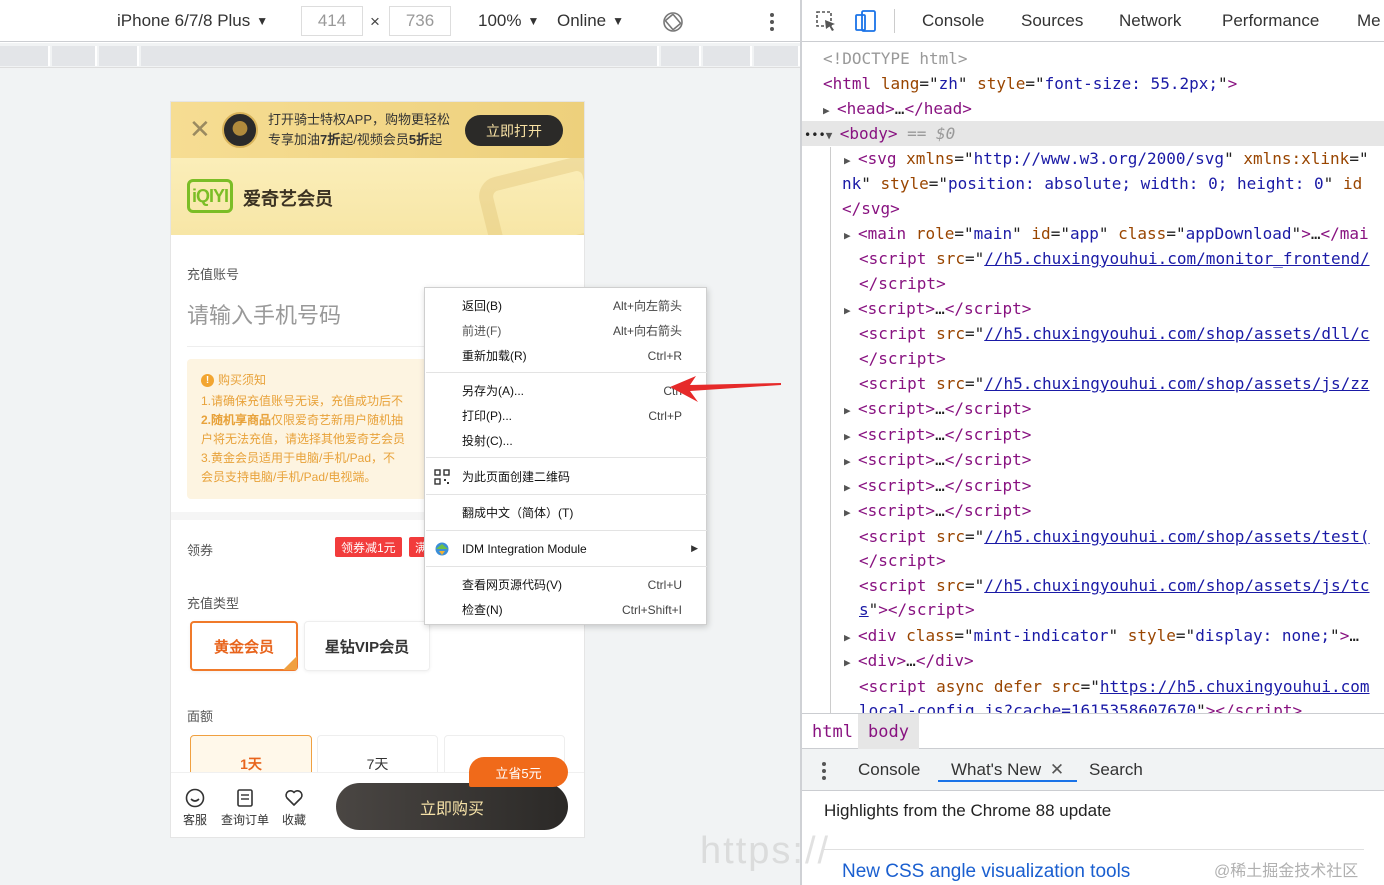 This screenshot has height=885, width=1384. What do you see at coordinates (1093, 133) in the screenshot?
I see `tree-node-body: •••▼ <body> == $0` at bounding box center [1093, 133].